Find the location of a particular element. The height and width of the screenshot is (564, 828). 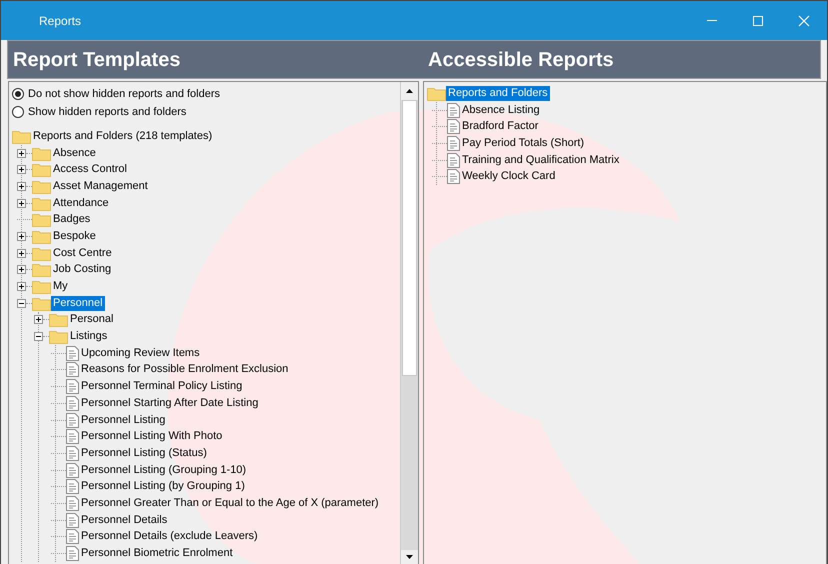

folder-item: Listings is located at coordinates (89, 336).